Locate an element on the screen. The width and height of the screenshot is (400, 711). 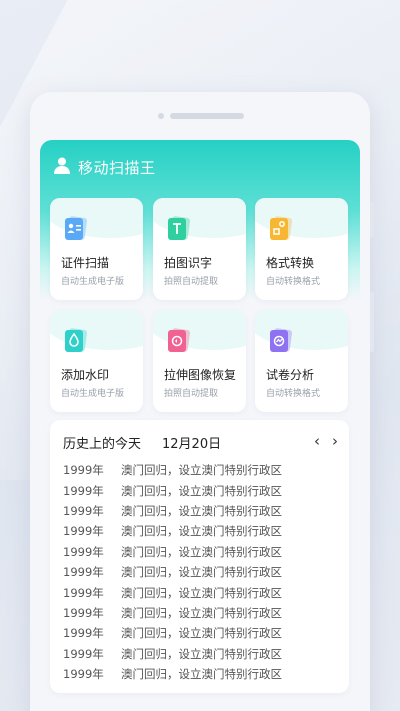
tool-tile-exam-analysis: 试卷分析自动转换格式 is located at coordinates (301, 361).